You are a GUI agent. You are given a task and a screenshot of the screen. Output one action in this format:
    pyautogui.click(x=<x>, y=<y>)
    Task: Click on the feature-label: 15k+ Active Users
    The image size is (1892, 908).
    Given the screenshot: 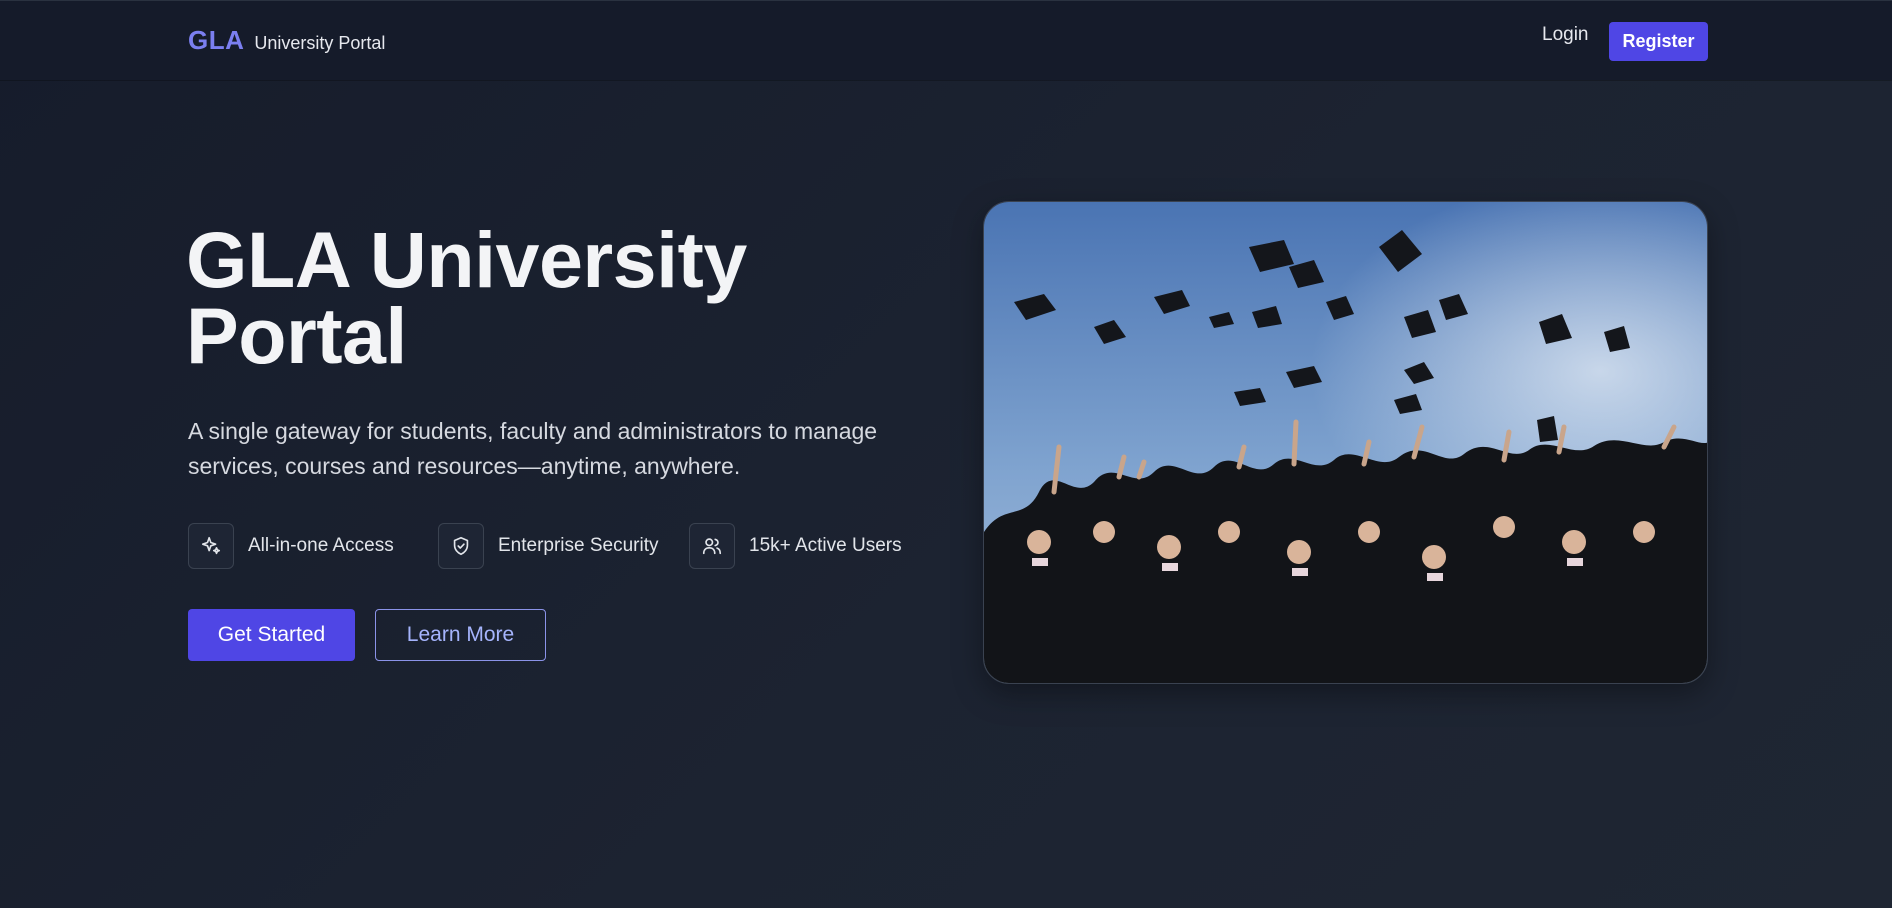 What is the action you would take?
    pyautogui.click(x=825, y=545)
    